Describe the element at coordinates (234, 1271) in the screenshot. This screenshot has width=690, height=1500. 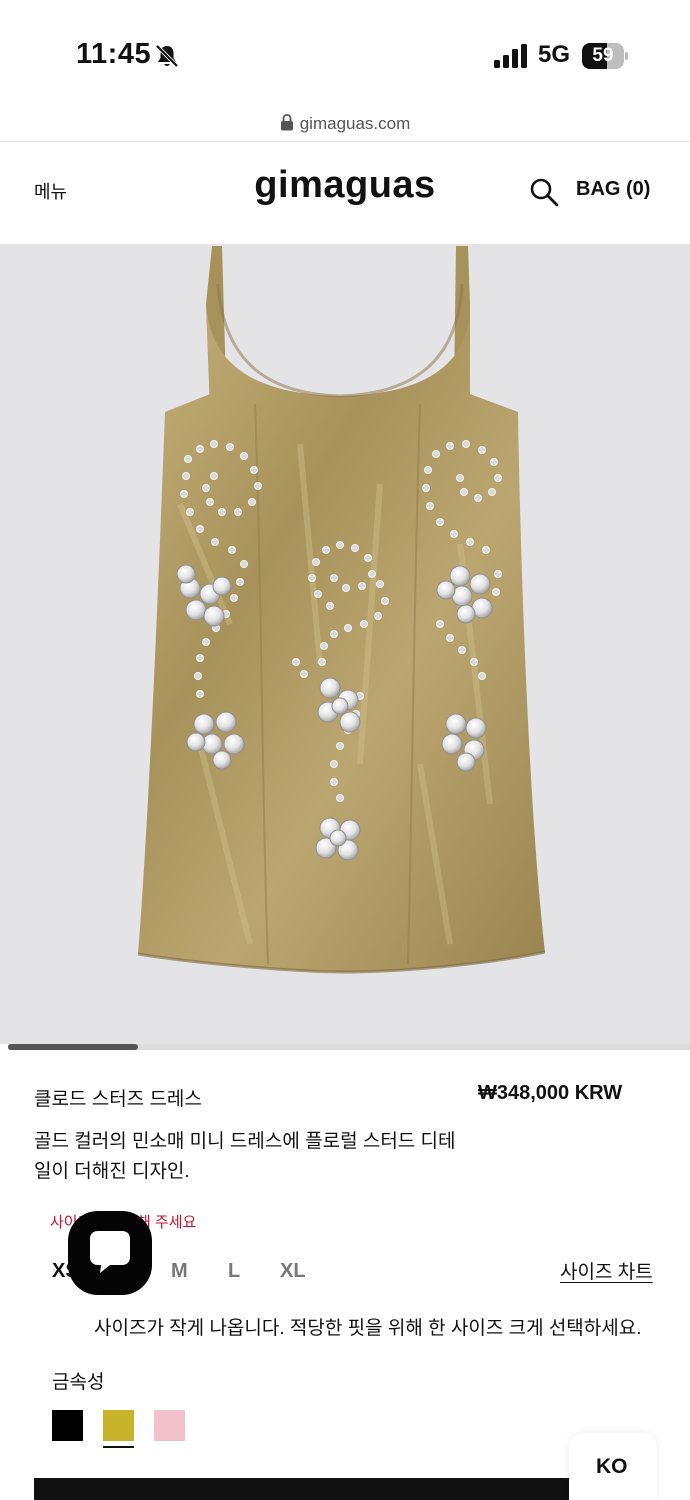
I see `size-option-l: L` at that location.